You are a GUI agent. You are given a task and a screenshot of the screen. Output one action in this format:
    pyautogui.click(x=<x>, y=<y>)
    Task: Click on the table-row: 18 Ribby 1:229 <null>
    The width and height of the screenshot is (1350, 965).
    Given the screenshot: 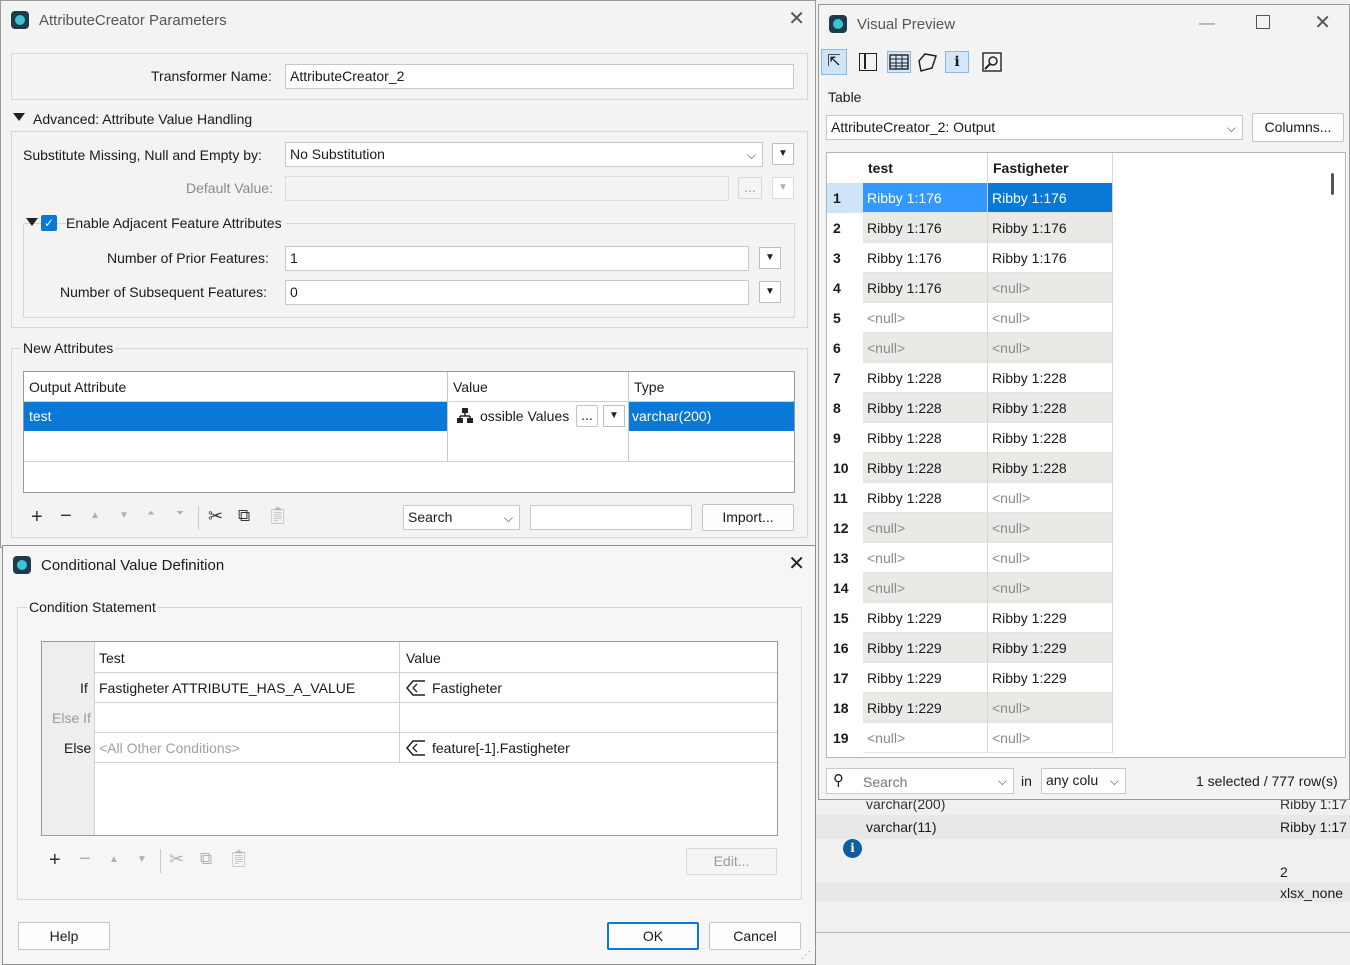 What is the action you would take?
    pyautogui.click(x=970, y=708)
    